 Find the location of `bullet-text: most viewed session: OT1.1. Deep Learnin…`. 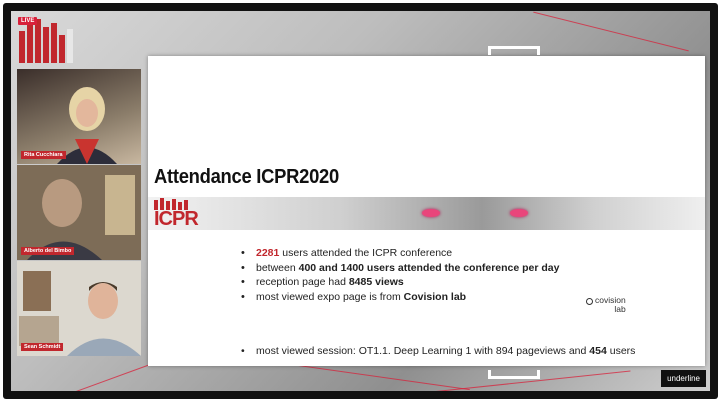

bullet-text: most viewed session: OT1.1. Deep Learnin… is located at coordinates (423, 351).